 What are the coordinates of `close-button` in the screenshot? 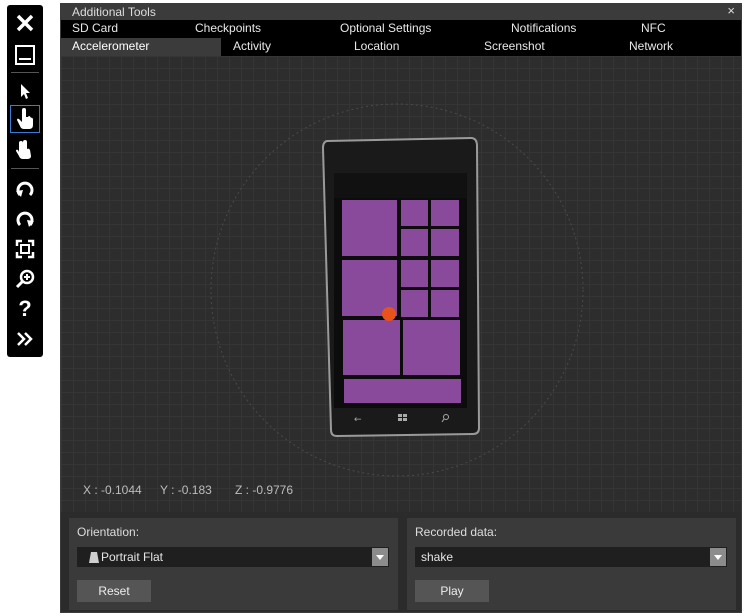 It's located at (25, 23).